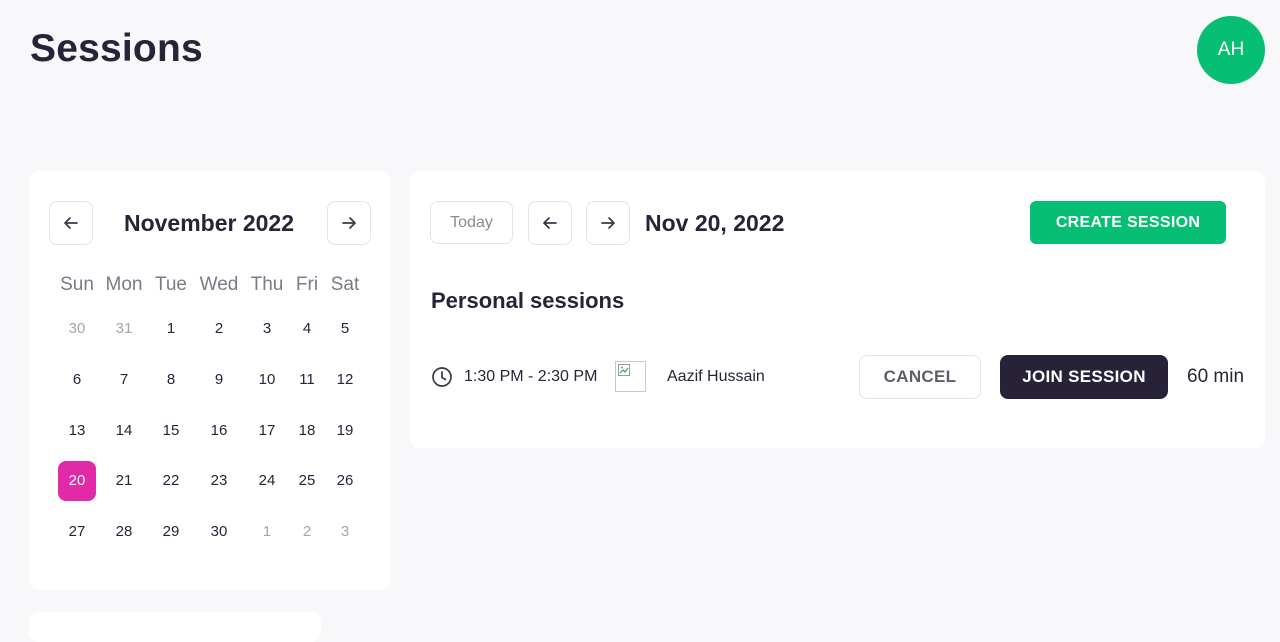 This screenshot has width=1280, height=642. Describe the element at coordinates (77, 380) in the screenshot. I see `calendar-day: 6` at that location.